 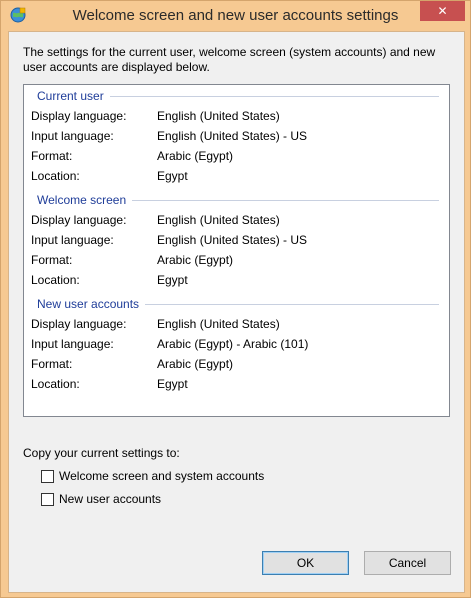 What do you see at coordinates (161, 476) in the screenshot?
I see `checkbox-label: Welcome screen and system accounts` at bounding box center [161, 476].